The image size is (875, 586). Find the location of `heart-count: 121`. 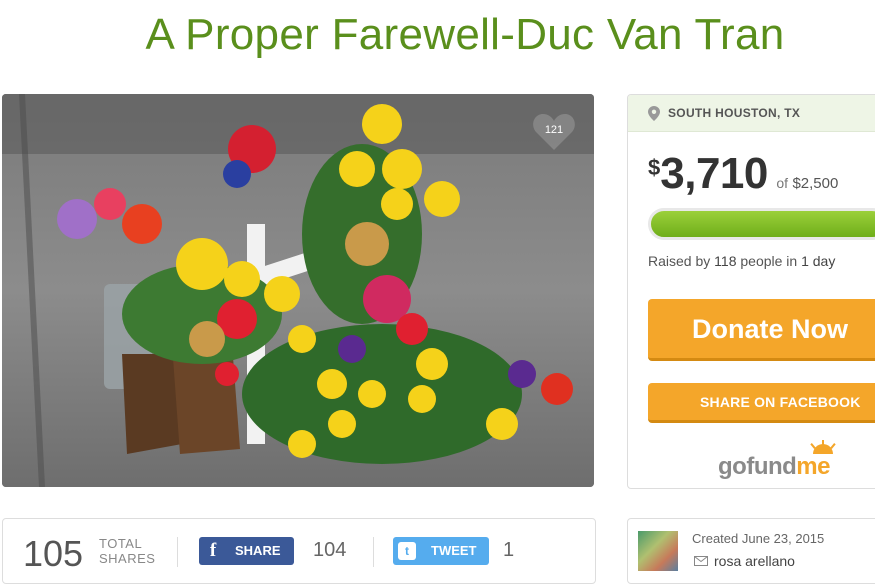

heart-count: 121 is located at coordinates (554, 130).